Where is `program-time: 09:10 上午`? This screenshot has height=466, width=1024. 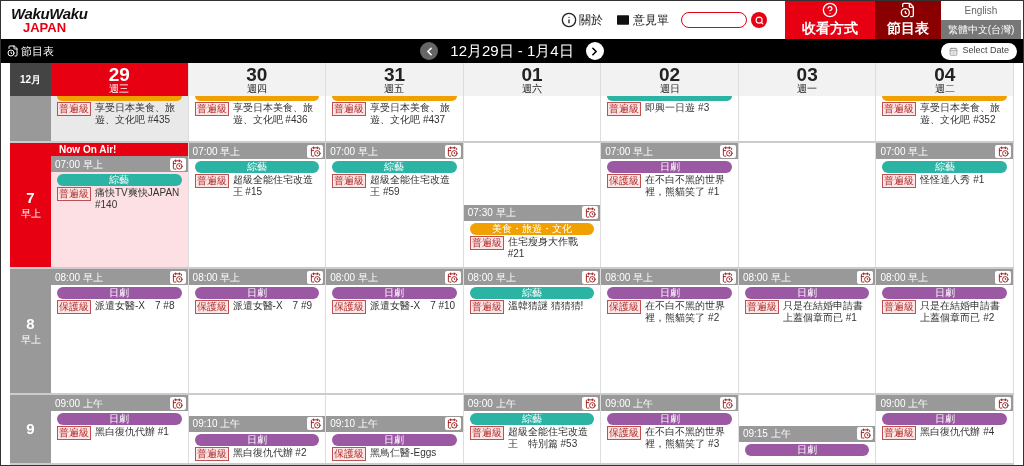
program-time: 09:10 上午 is located at coordinates (354, 424).